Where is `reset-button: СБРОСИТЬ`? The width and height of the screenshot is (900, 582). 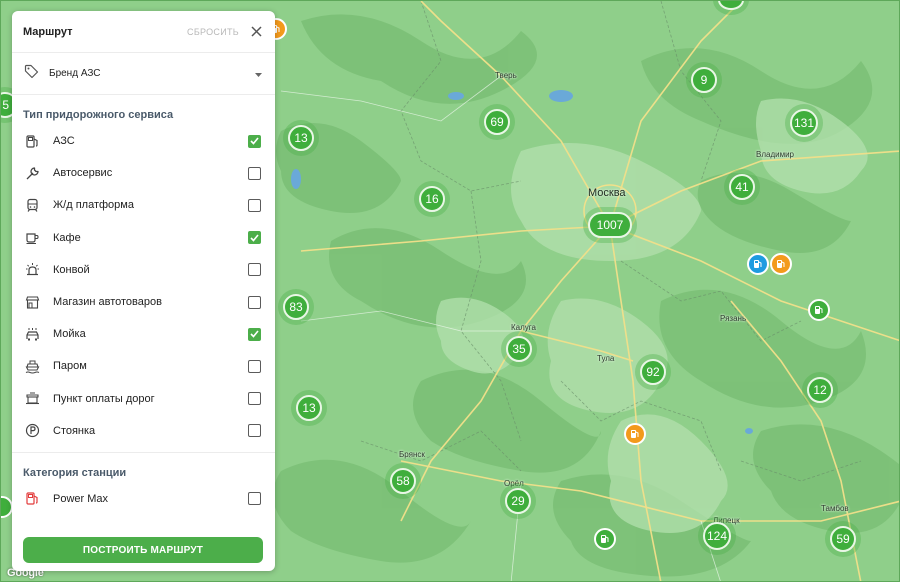
reset-button: СБРОСИТЬ is located at coordinates (213, 32).